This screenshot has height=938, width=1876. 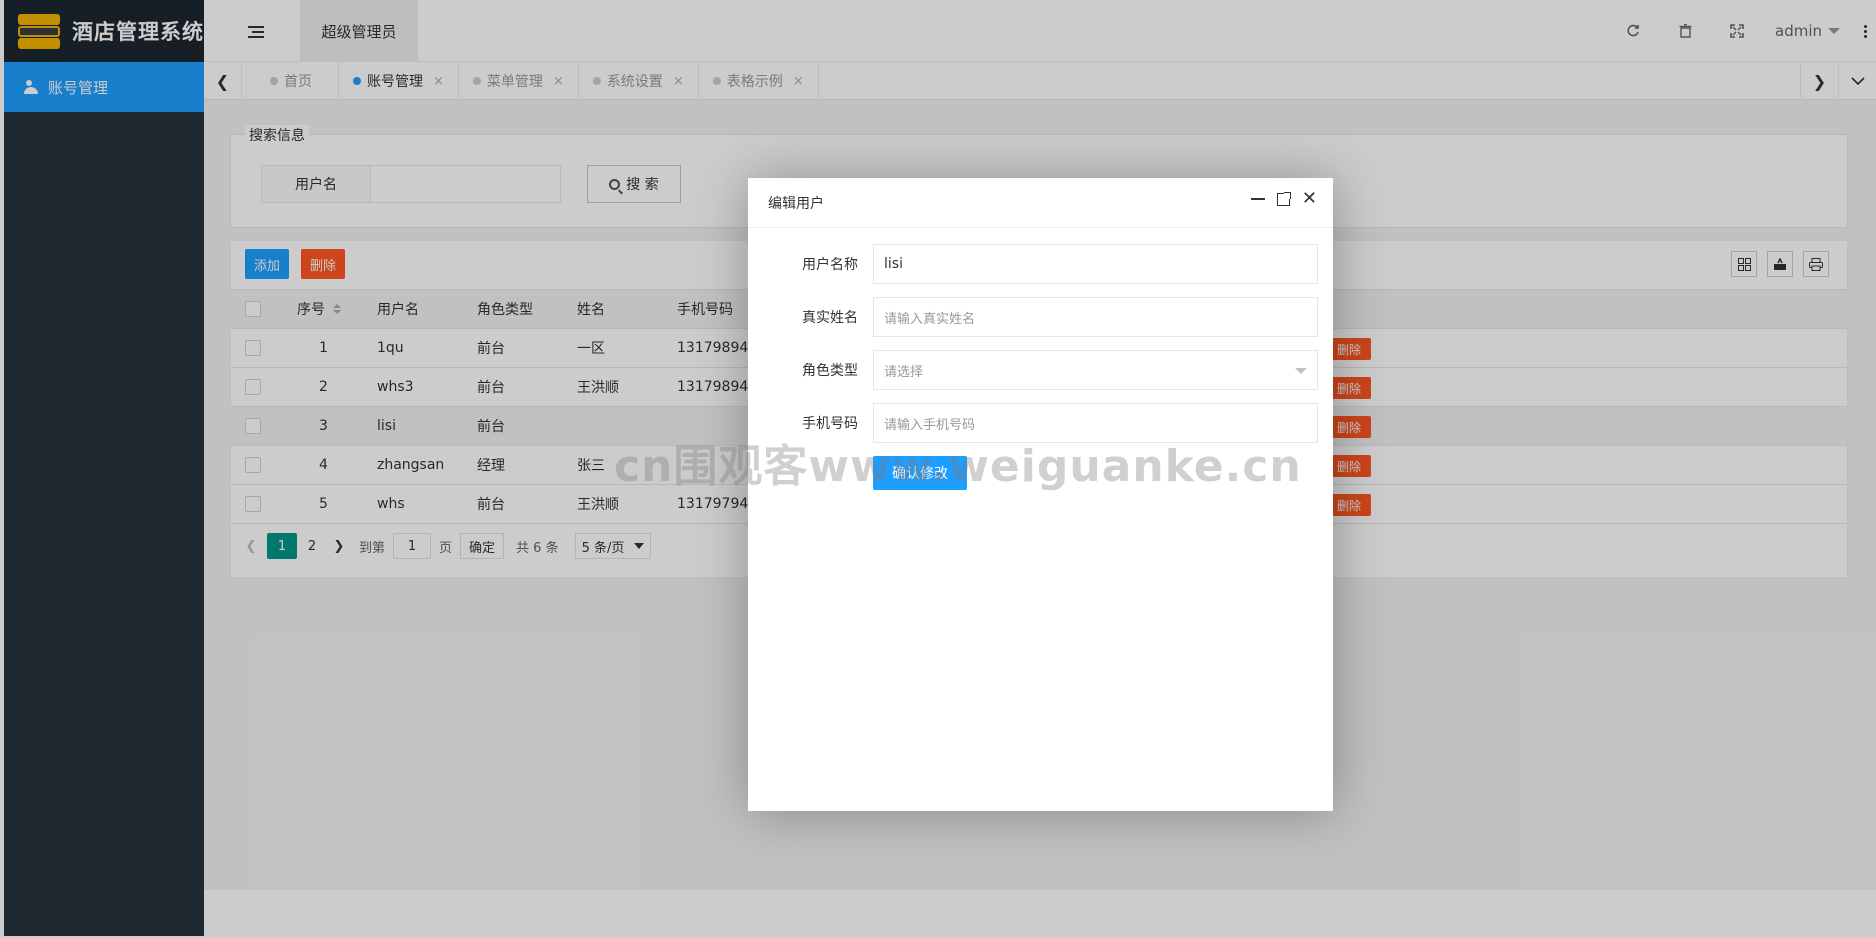 I want to click on form-row-role: 角色类型 请选择, so click(x=1040, y=370).